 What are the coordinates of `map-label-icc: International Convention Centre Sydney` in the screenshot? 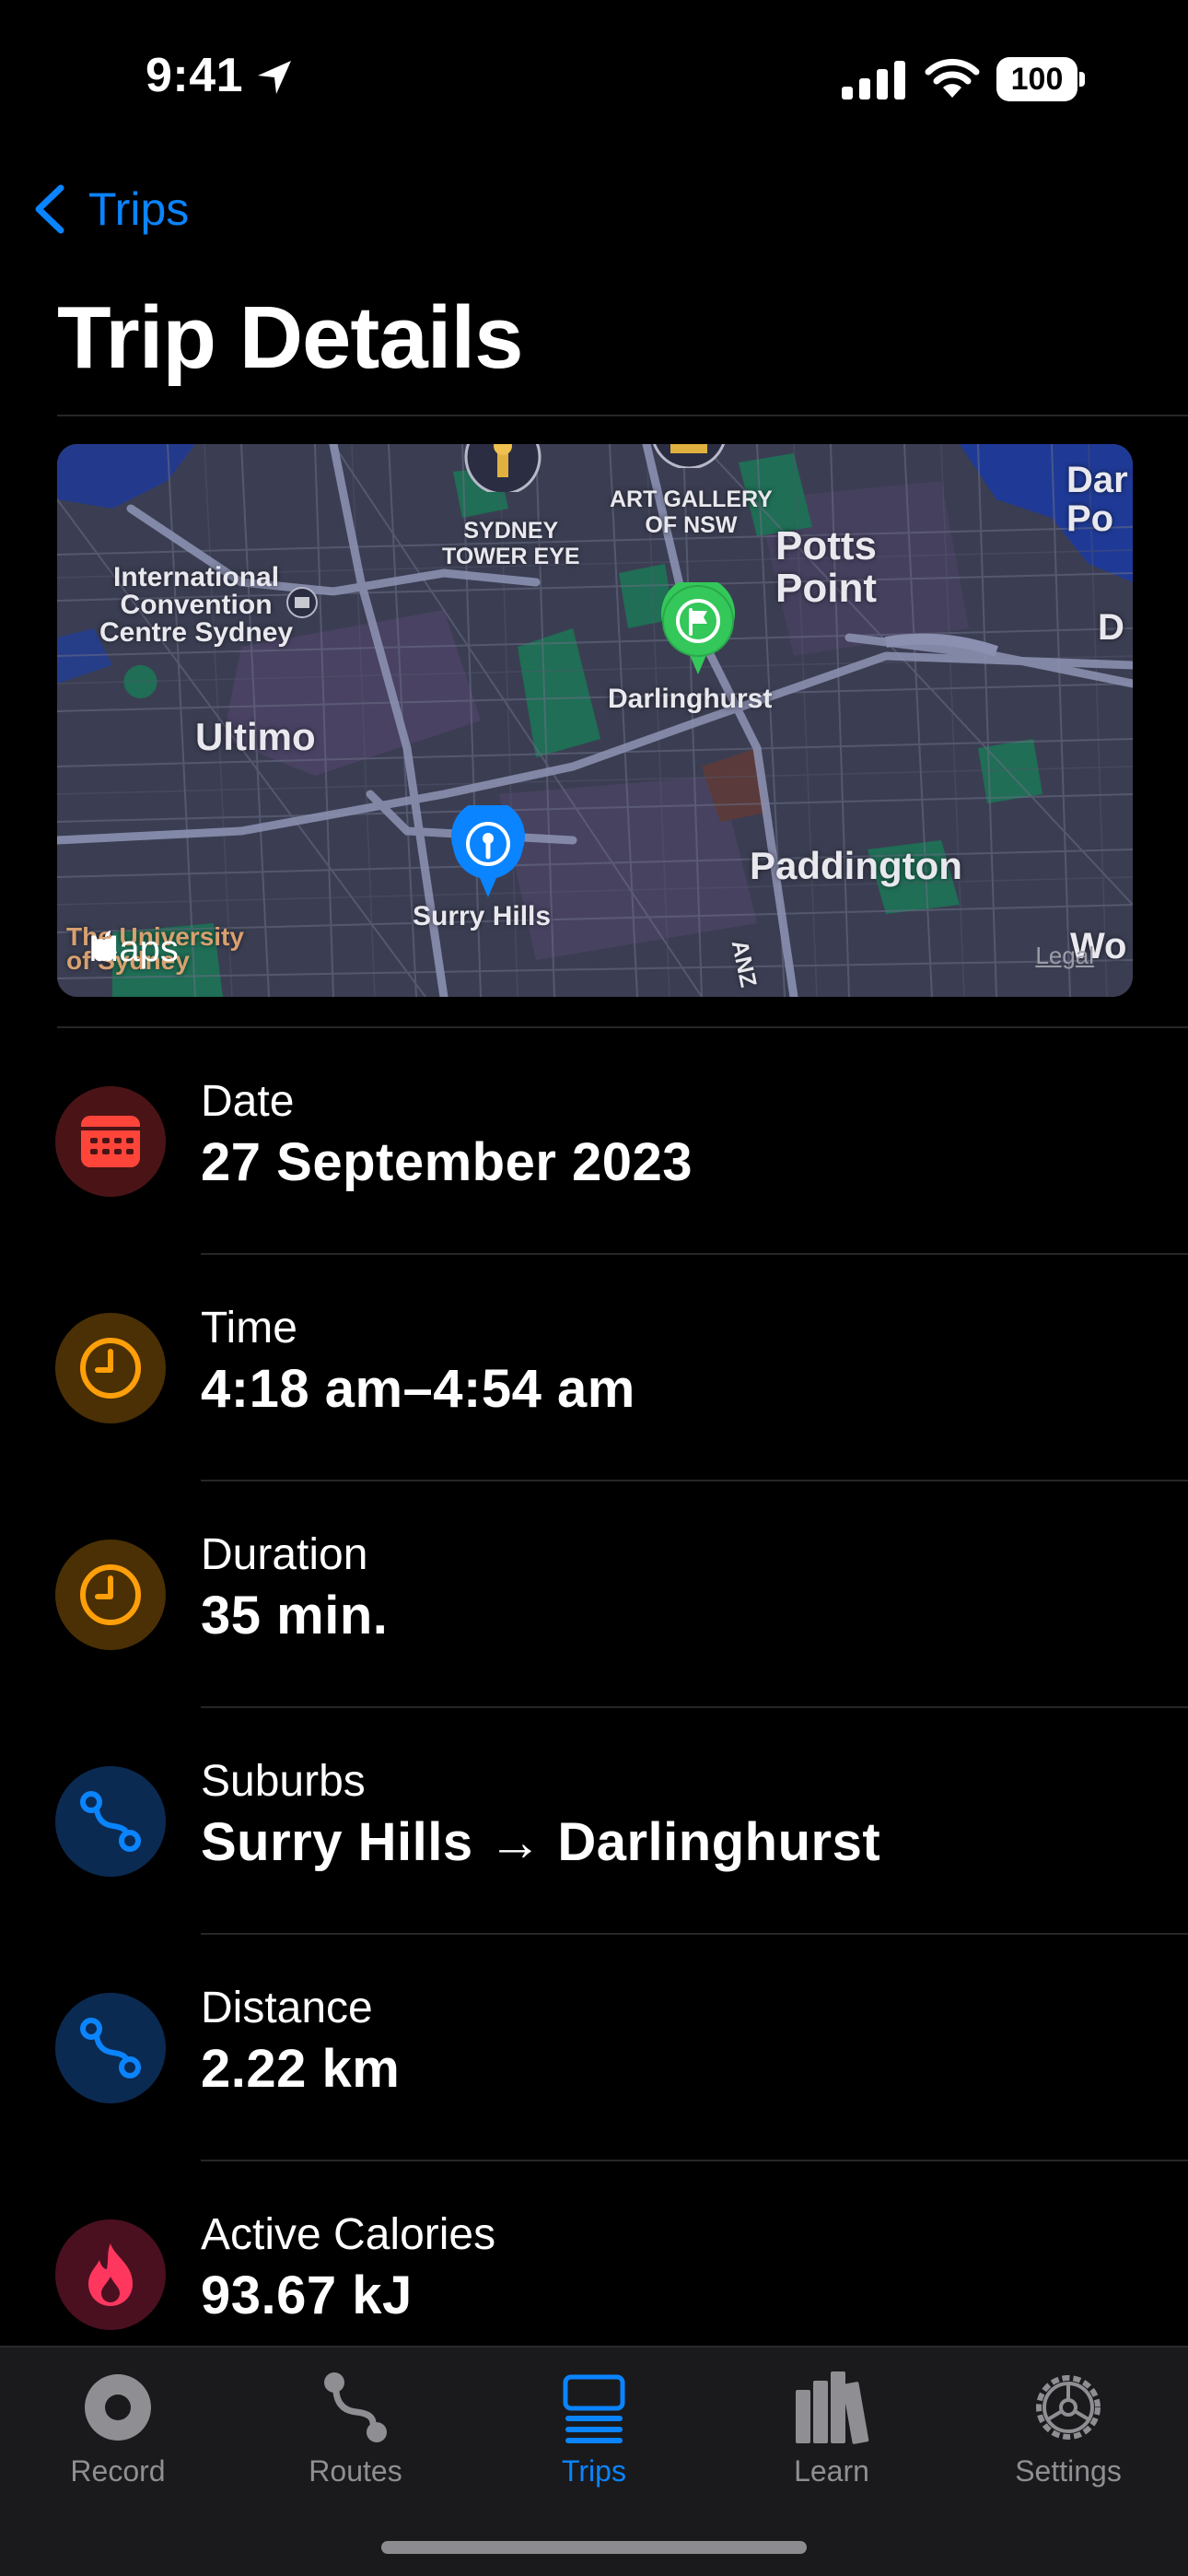 It's located at (196, 605).